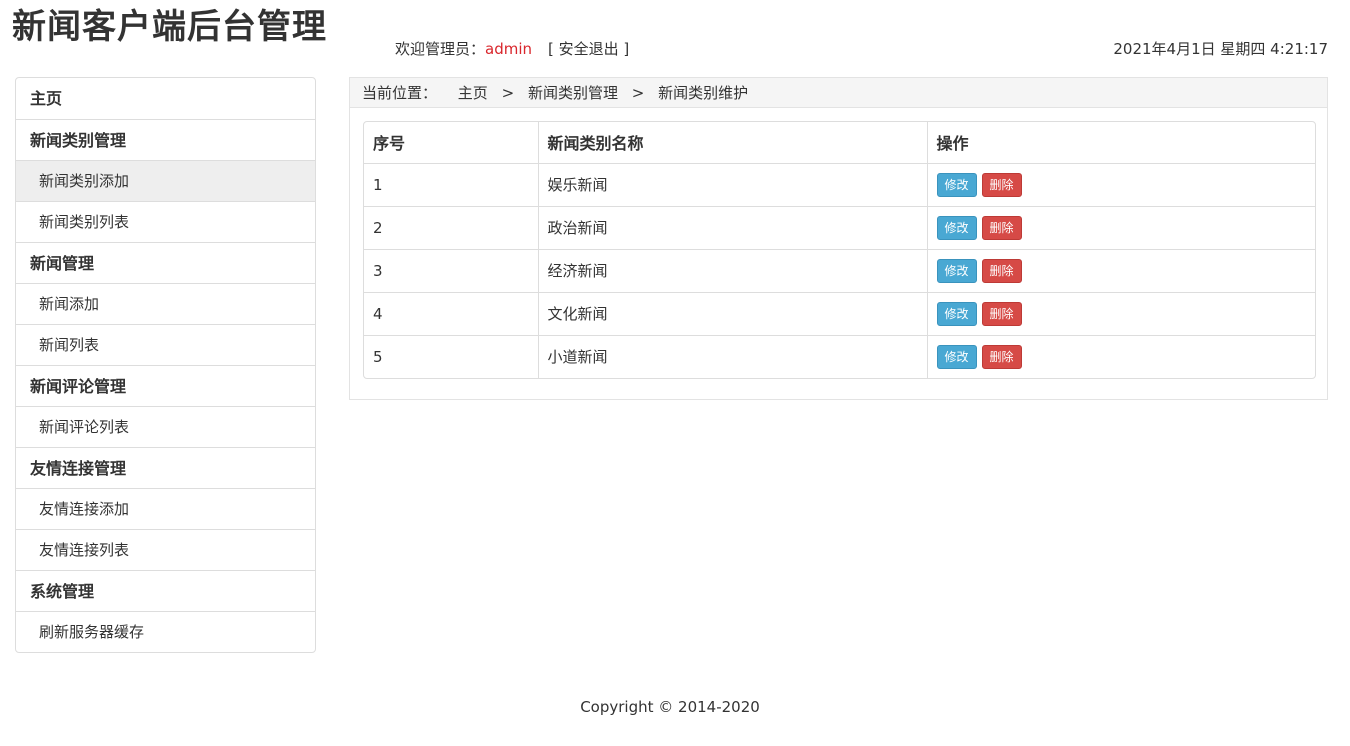  Describe the element at coordinates (169, 27) in the screenshot. I see `app-title: 新闻客户端后台管理` at that location.